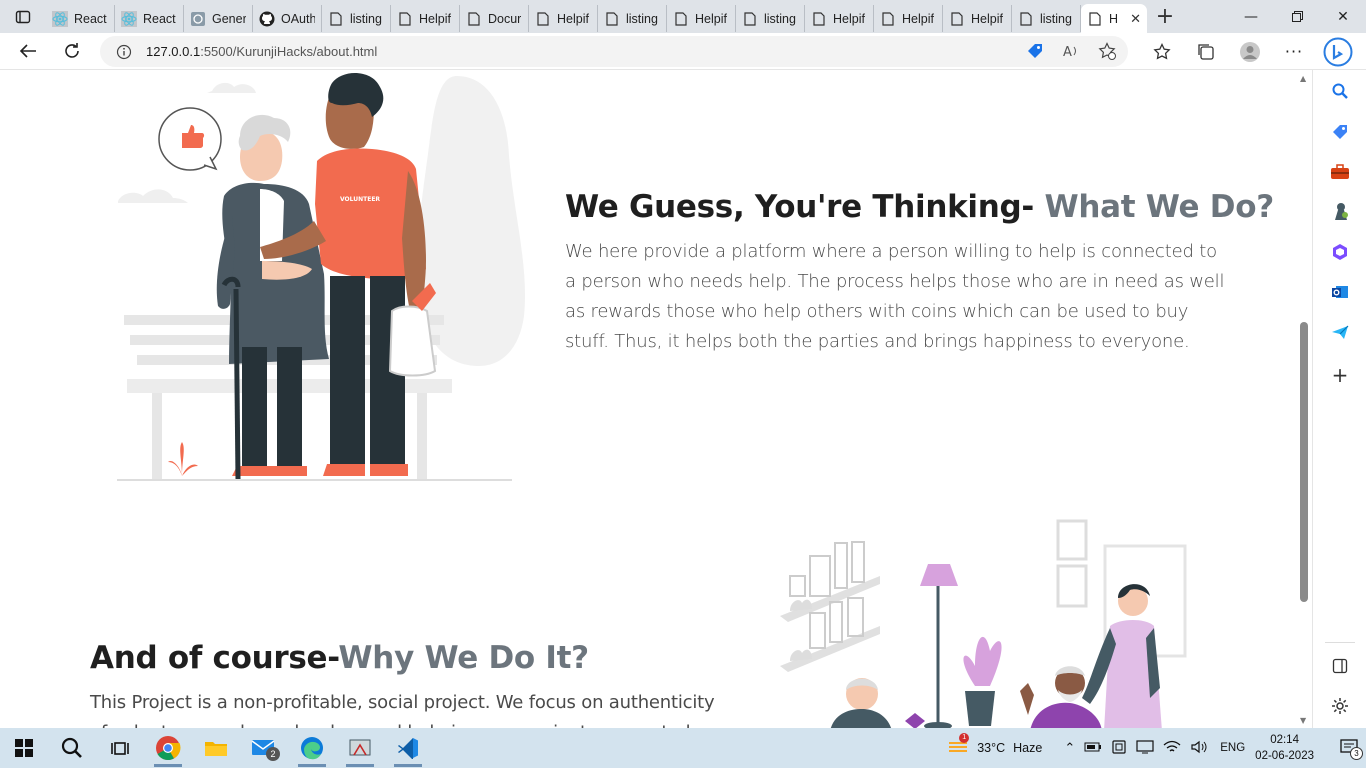  I want to click on drop-sidebar-button, so click(1340, 332).